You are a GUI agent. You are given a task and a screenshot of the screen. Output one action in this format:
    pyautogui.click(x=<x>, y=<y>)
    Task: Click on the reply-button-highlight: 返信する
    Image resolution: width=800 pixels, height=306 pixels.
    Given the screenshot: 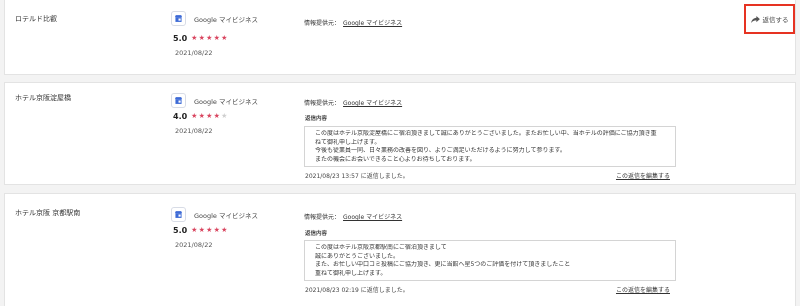 What is the action you would take?
    pyautogui.click(x=769, y=19)
    